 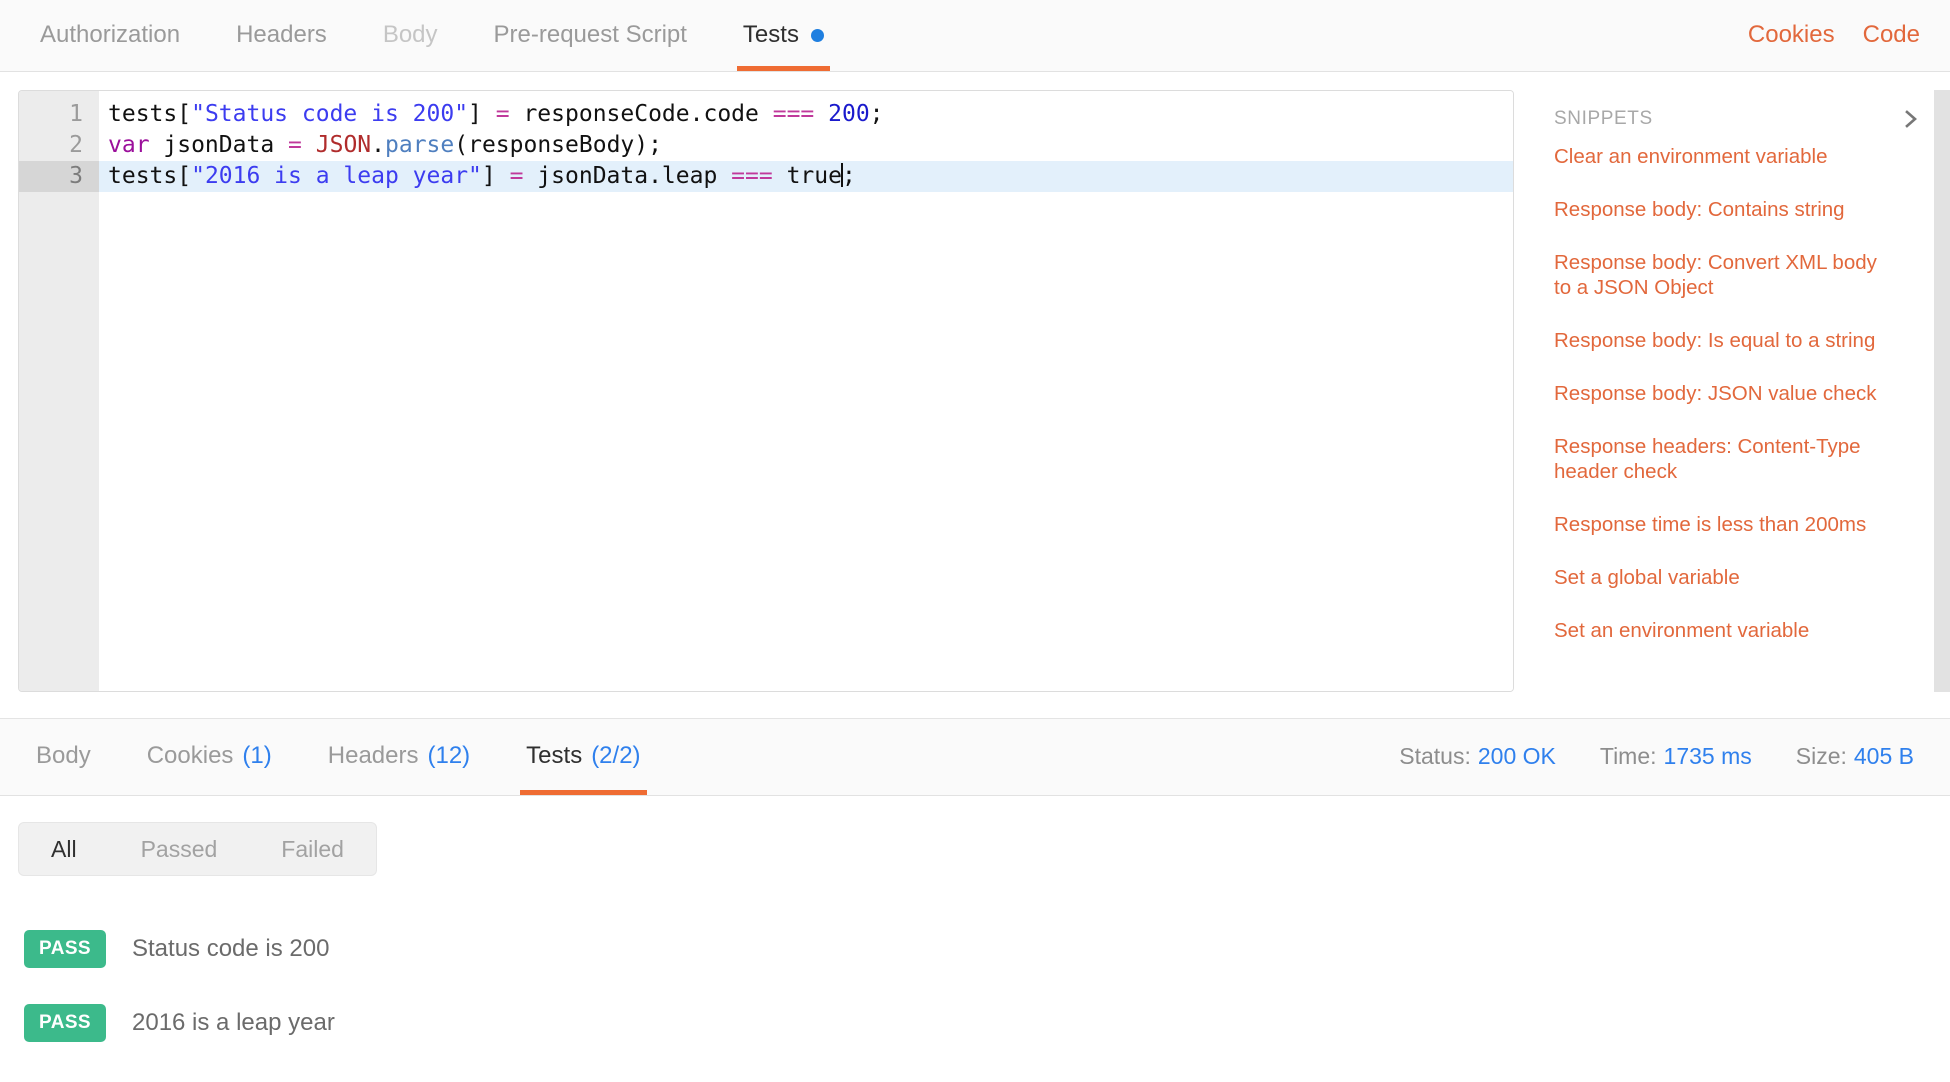 What do you see at coordinates (1719, 209) in the screenshot?
I see `snippet-item: Response body: Contains string` at bounding box center [1719, 209].